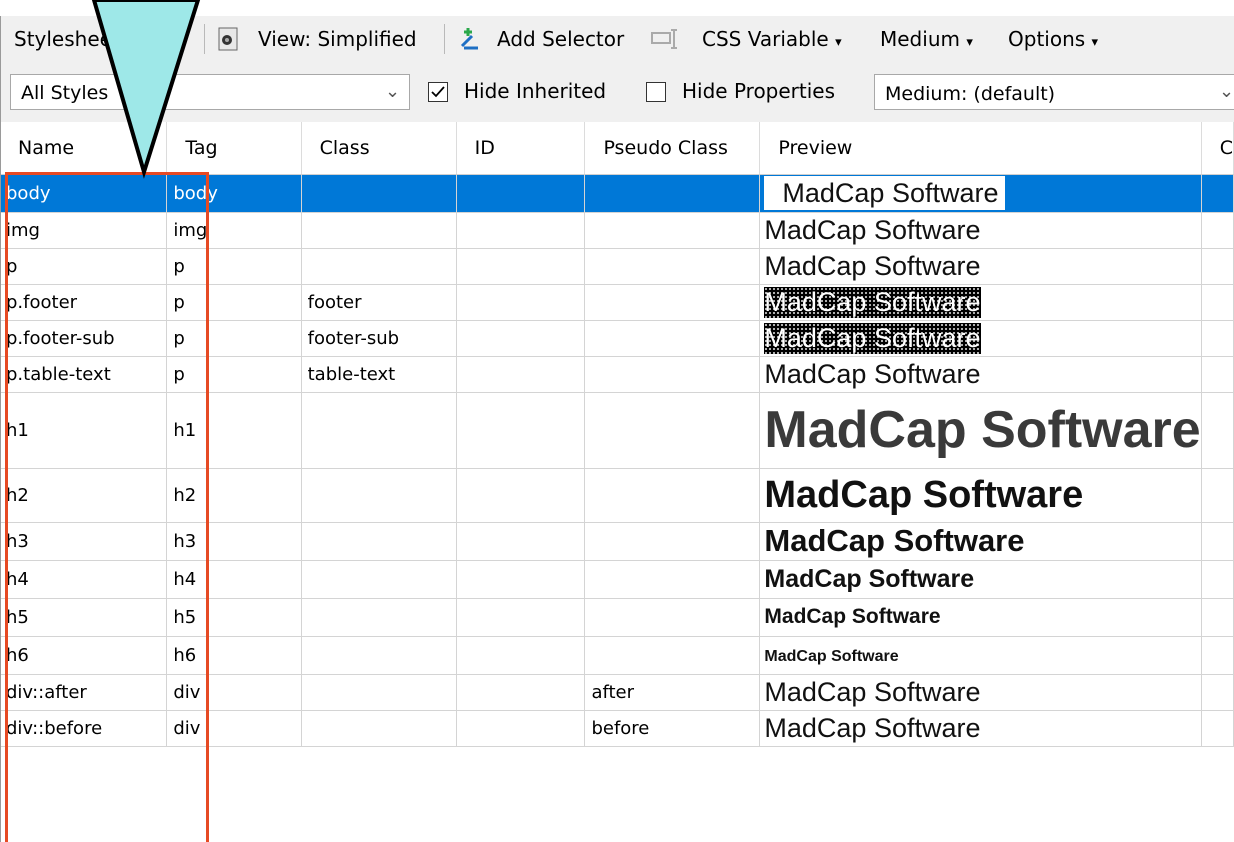  Describe the element at coordinates (672, 692) in the screenshot. I see `cell-pseudo: after` at that location.